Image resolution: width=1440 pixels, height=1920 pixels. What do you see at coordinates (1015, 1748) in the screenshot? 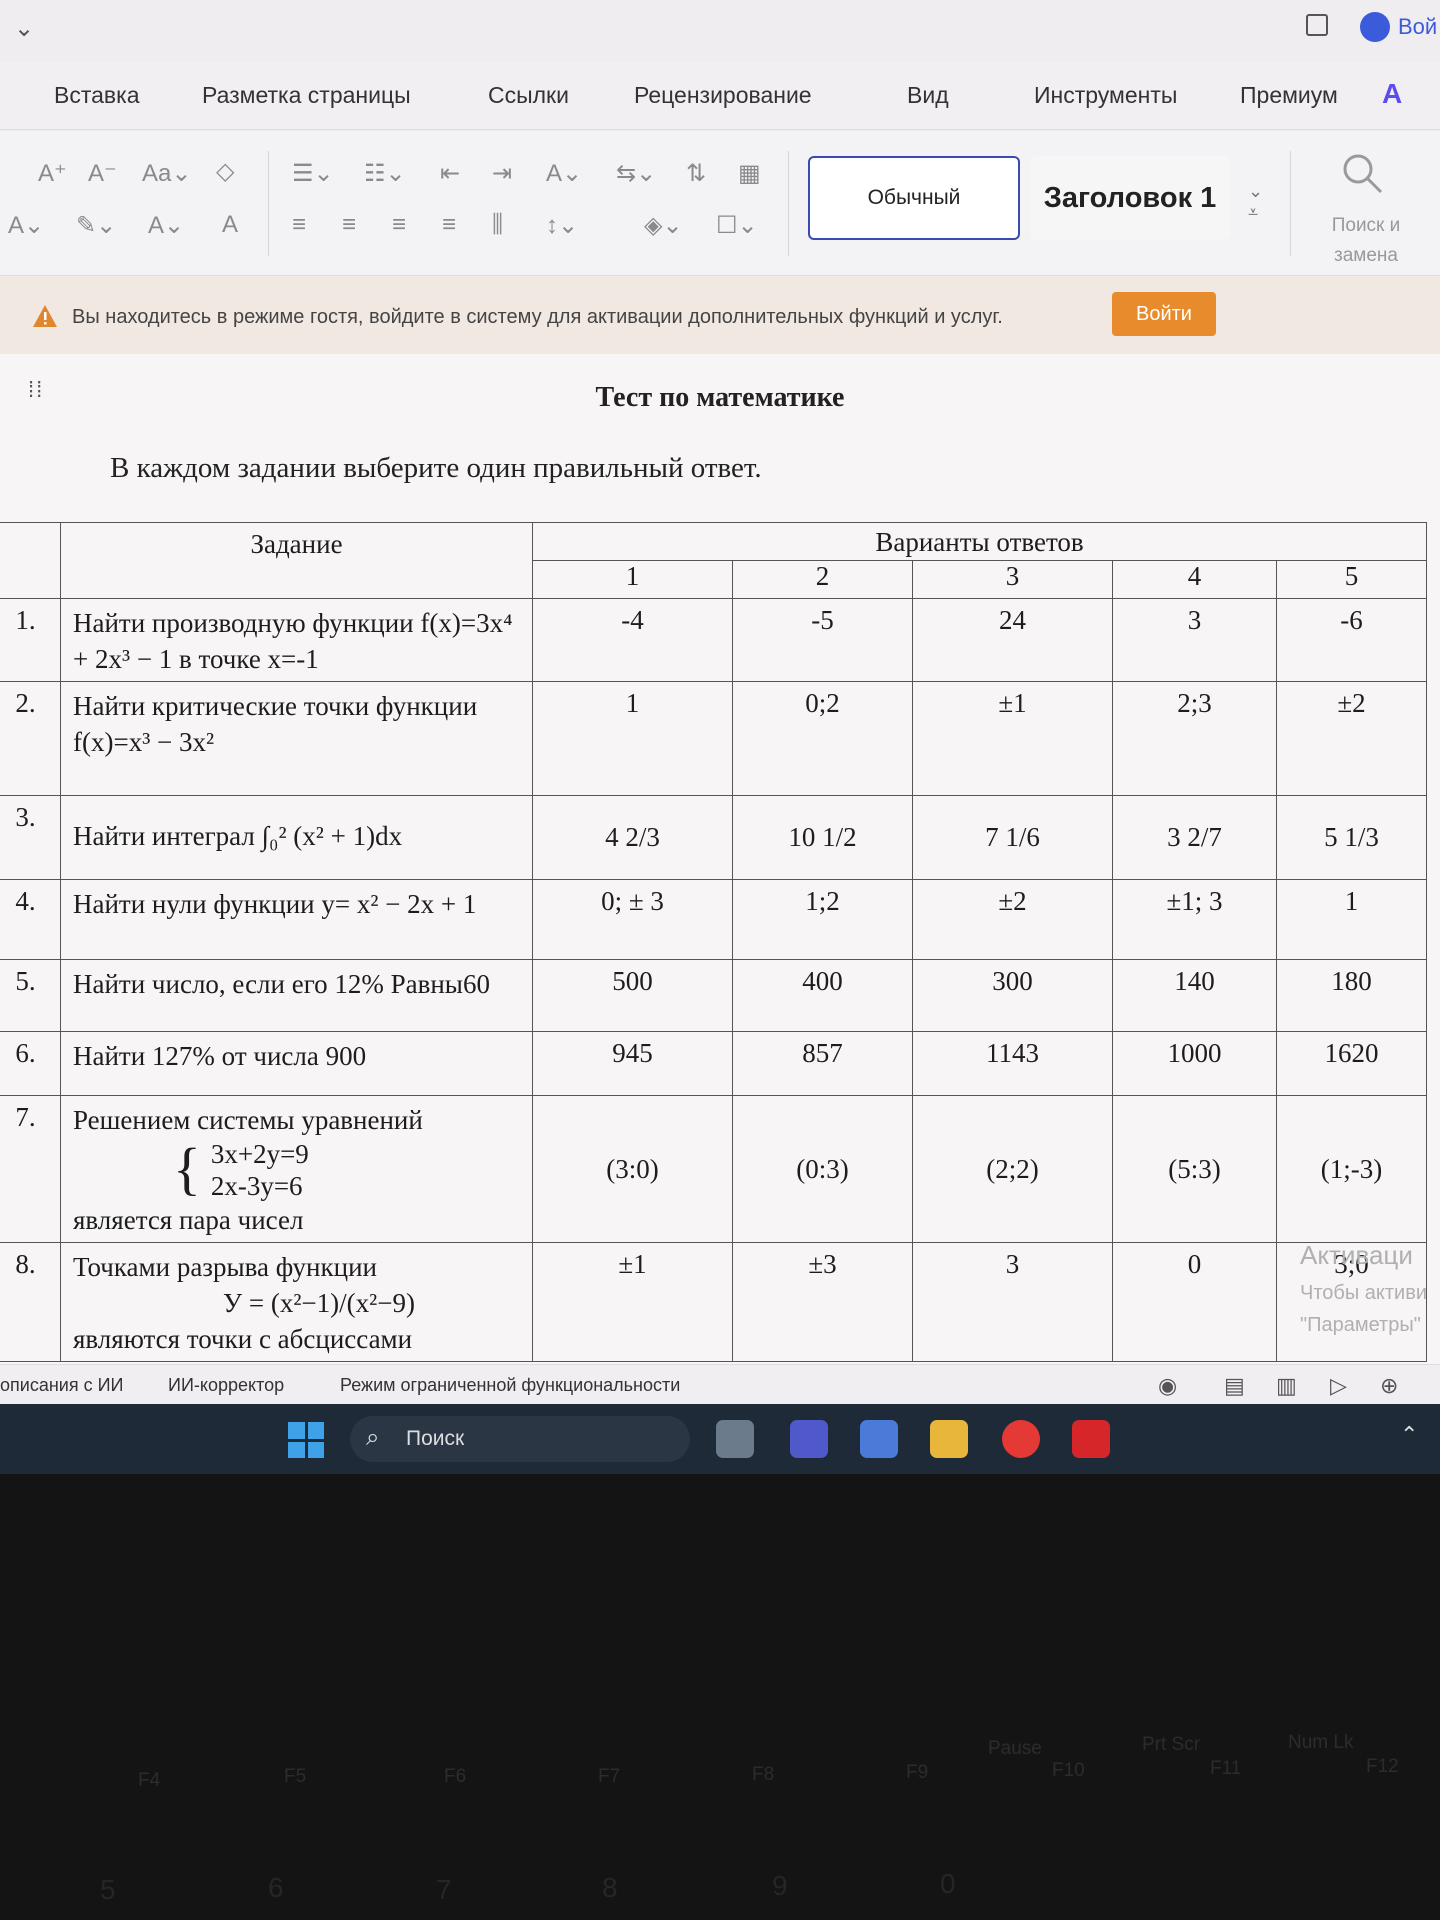
I see `key-label: Pause` at bounding box center [1015, 1748].